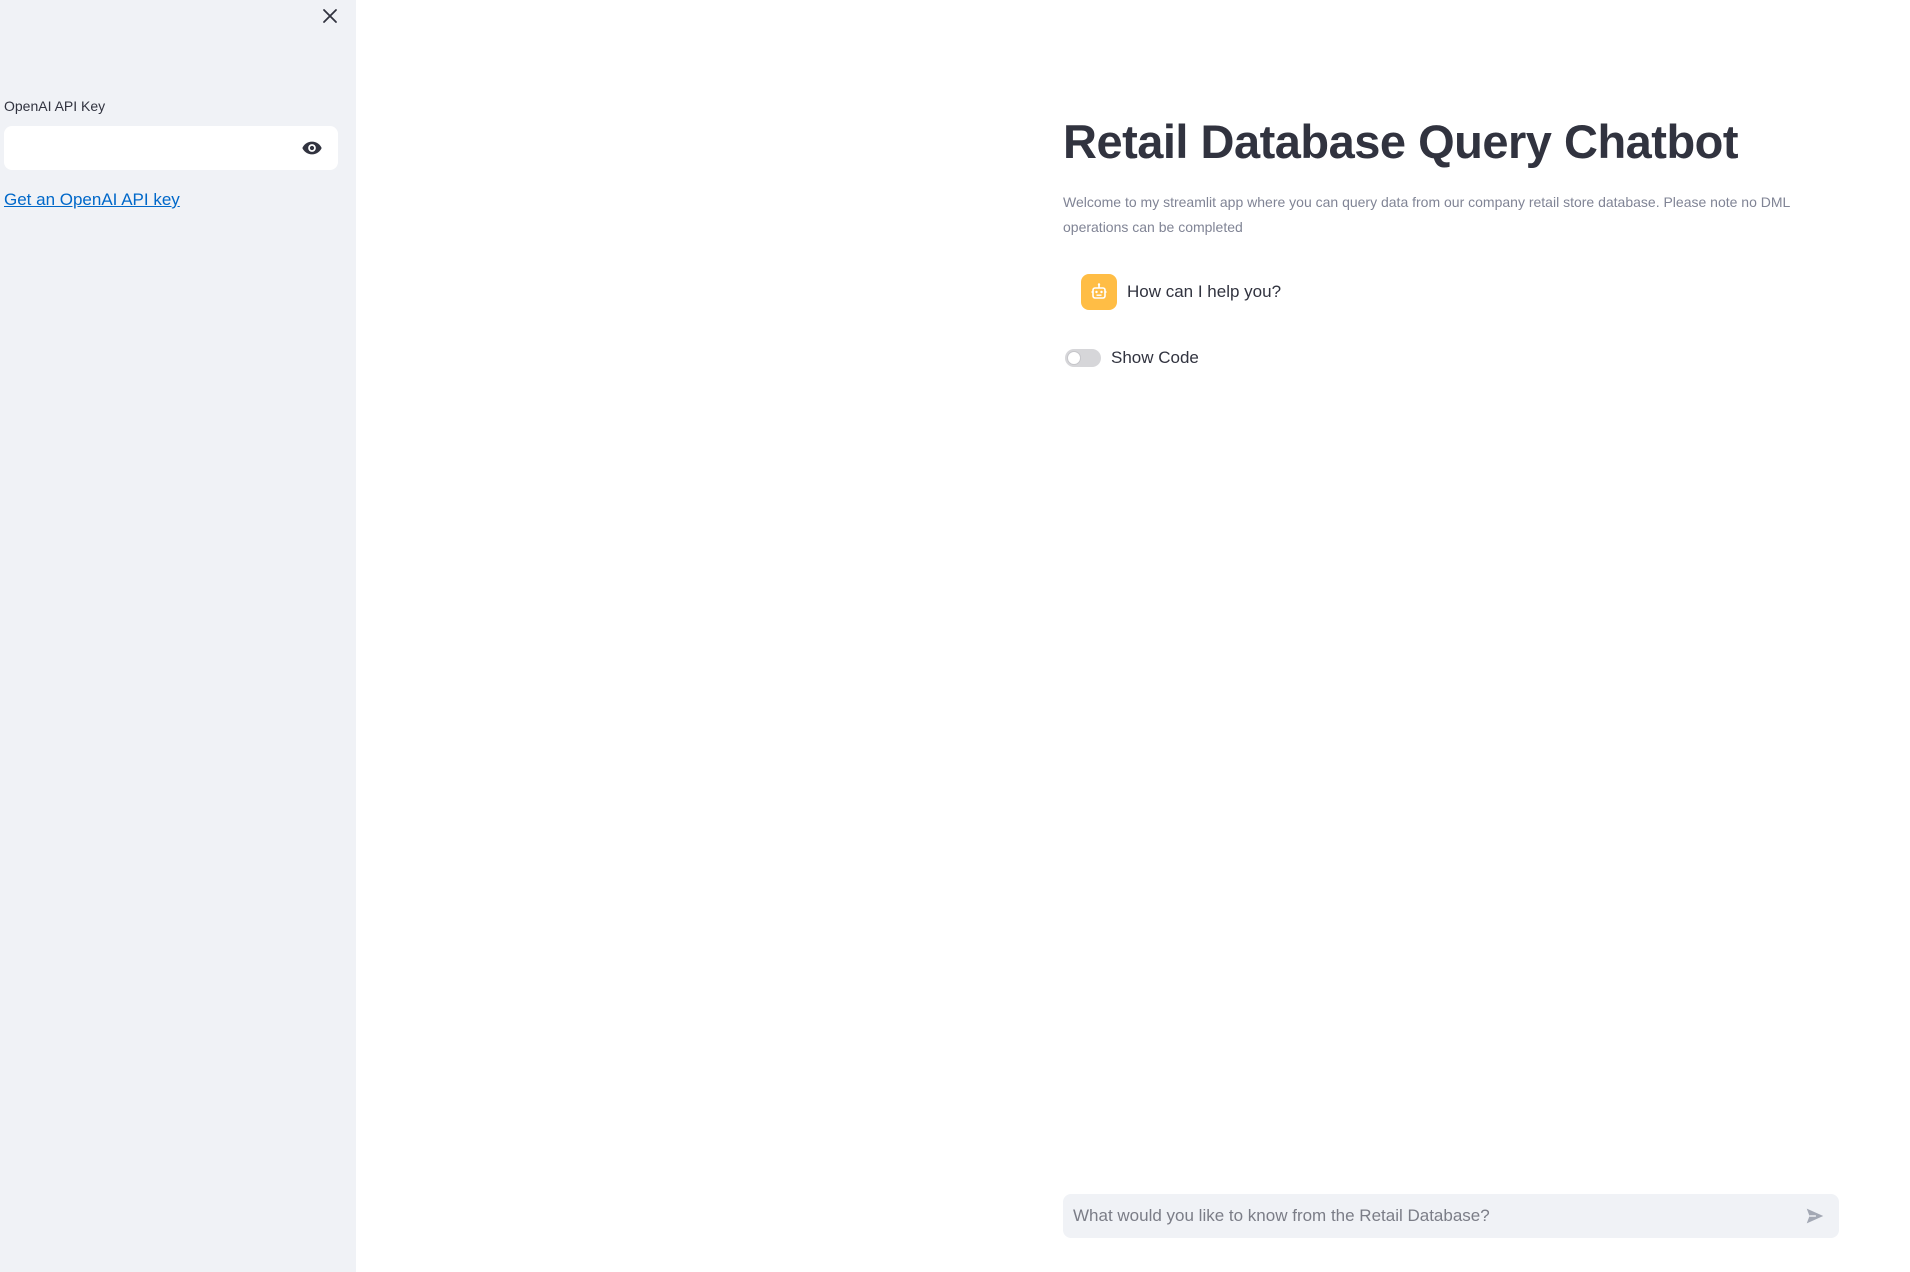 The height and width of the screenshot is (1272, 1910). I want to click on api-key-input, so click(147, 148).